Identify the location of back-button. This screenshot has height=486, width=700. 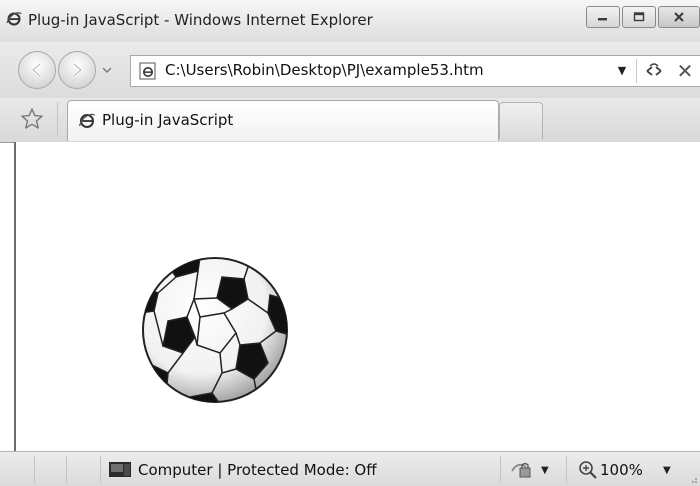
(37, 70).